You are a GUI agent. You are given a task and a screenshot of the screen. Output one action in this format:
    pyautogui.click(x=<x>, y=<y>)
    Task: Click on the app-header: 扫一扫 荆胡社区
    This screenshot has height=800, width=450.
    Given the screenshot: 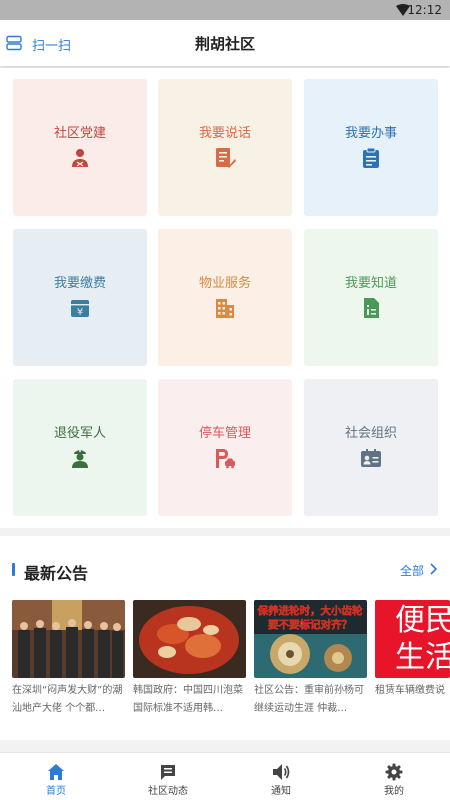 What is the action you would take?
    pyautogui.click(x=225, y=43)
    